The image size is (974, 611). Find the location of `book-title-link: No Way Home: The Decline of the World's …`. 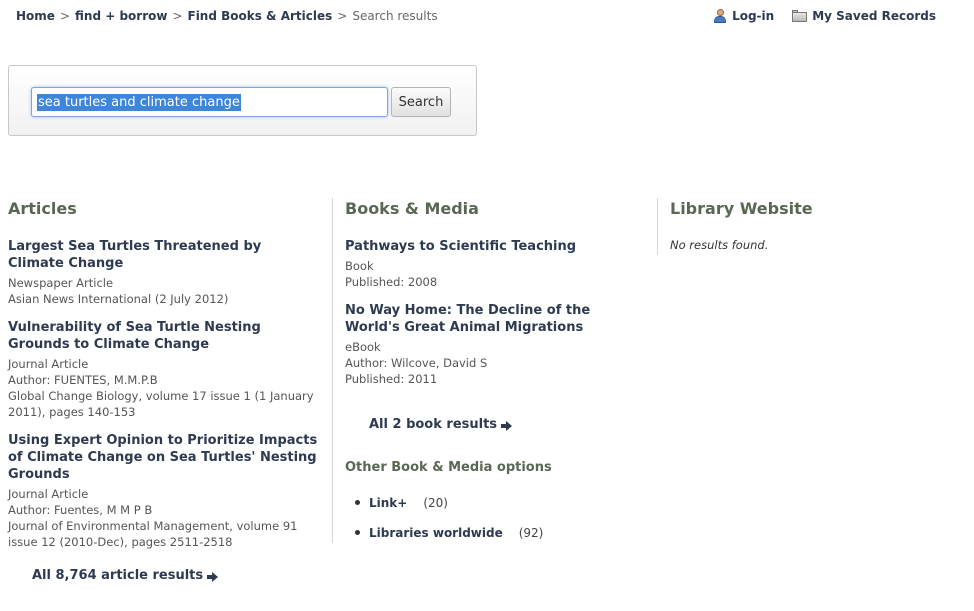

book-title-link: No Way Home: The Decline of the World's … is located at coordinates (490, 319).